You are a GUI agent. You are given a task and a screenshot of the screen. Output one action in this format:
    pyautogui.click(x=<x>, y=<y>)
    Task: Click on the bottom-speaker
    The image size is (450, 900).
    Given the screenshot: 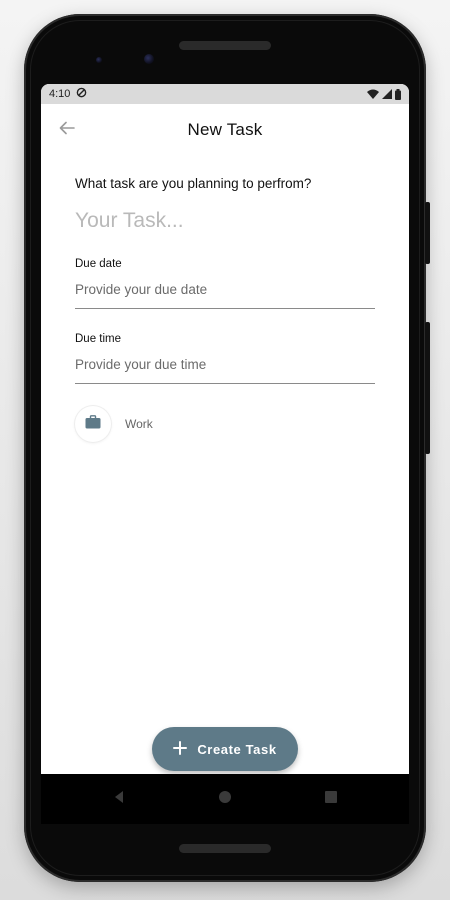 What is the action you would take?
    pyautogui.click(x=225, y=848)
    